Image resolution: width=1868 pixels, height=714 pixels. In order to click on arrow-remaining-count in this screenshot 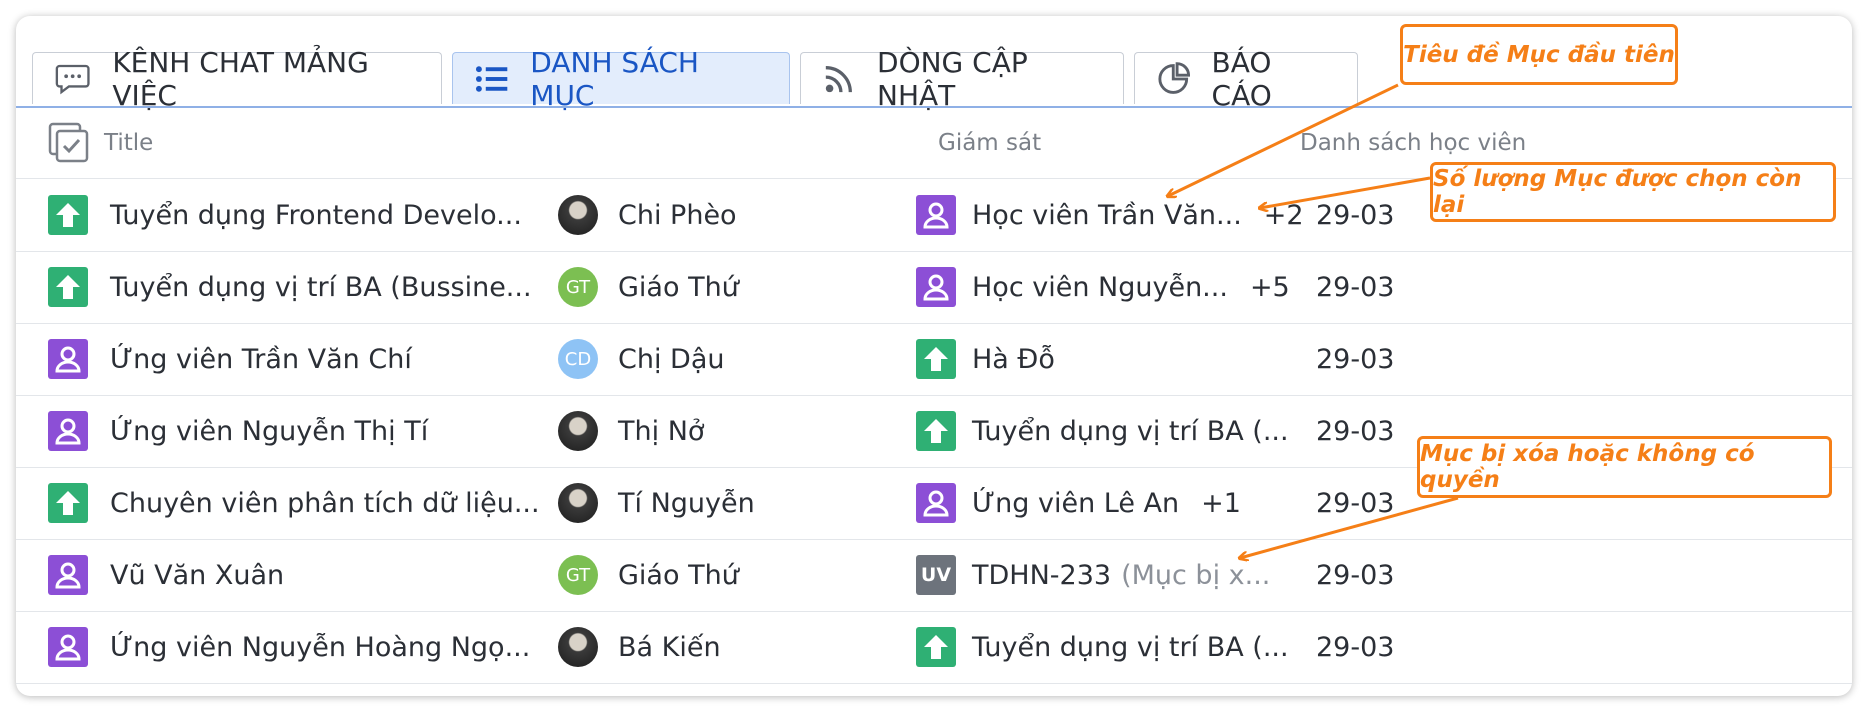, I will do `click(1345, 192)`.